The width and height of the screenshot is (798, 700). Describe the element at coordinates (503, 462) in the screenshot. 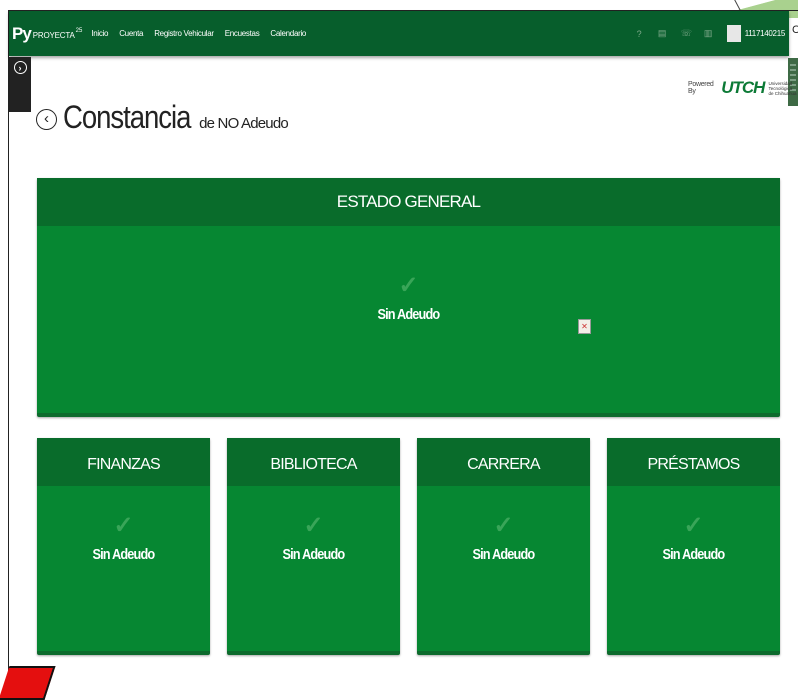

I see `panel-header: CARRERA` at that location.